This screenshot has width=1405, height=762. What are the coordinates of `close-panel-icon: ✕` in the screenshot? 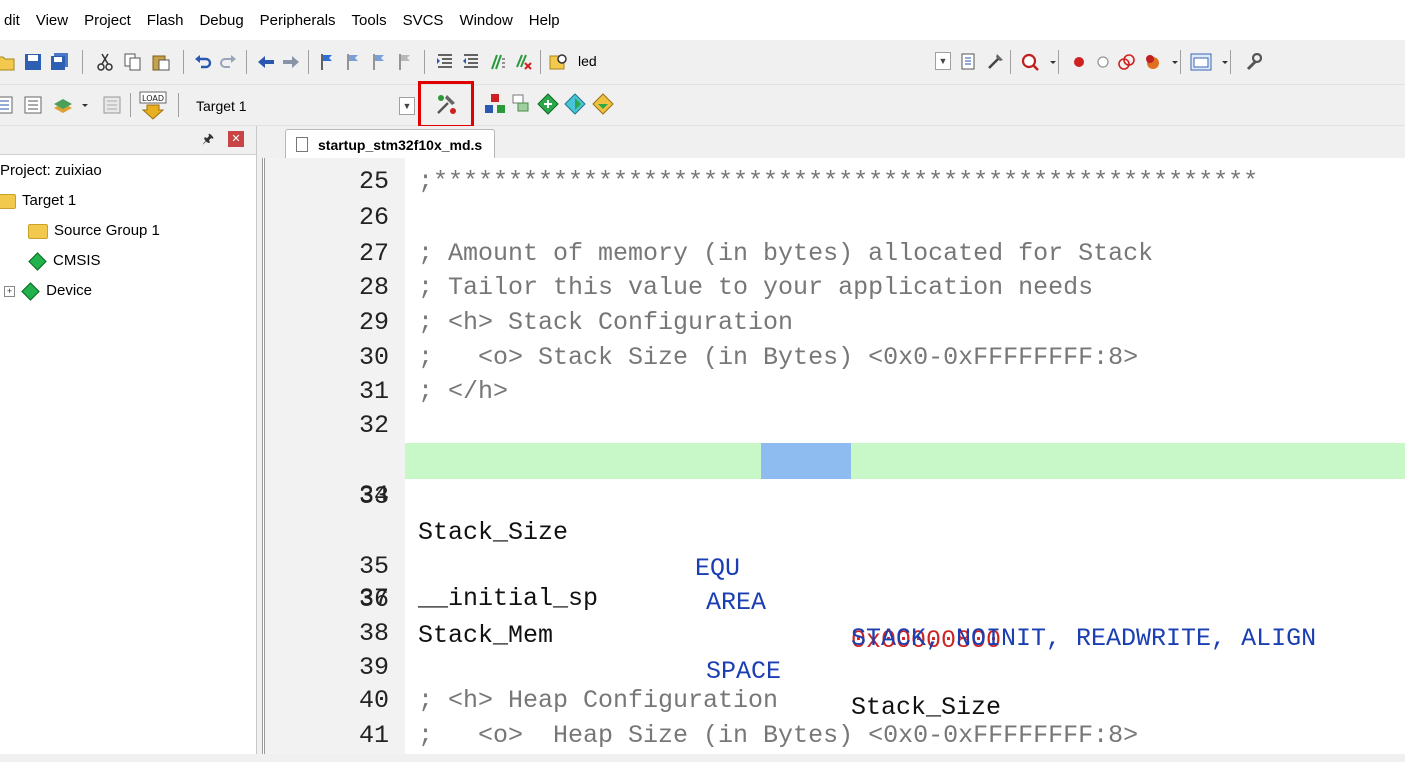 It's located at (236, 139).